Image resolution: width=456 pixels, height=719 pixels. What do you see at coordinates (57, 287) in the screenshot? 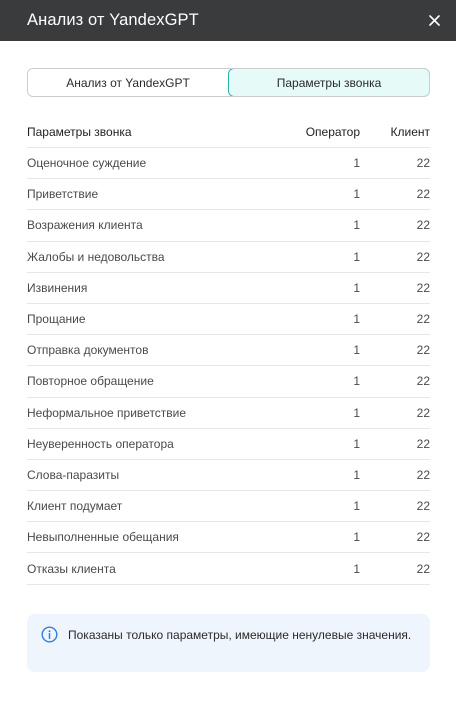
I see `parameter-name: Извинения` at bounding box center [57, 287].